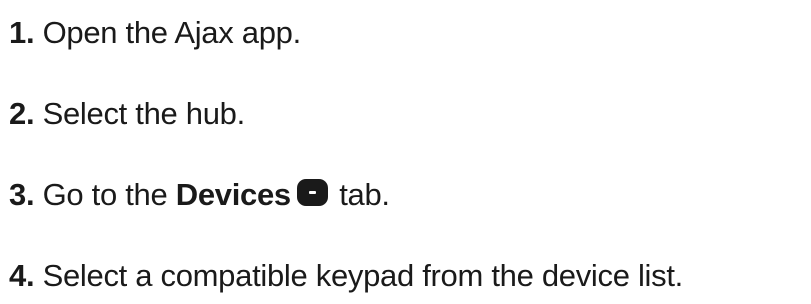 This screenshot has width=811, height=304. Describe the element at coordinates (172, 32) in the screenshot. I see `step-text: Open the Ajax app.` at that location.